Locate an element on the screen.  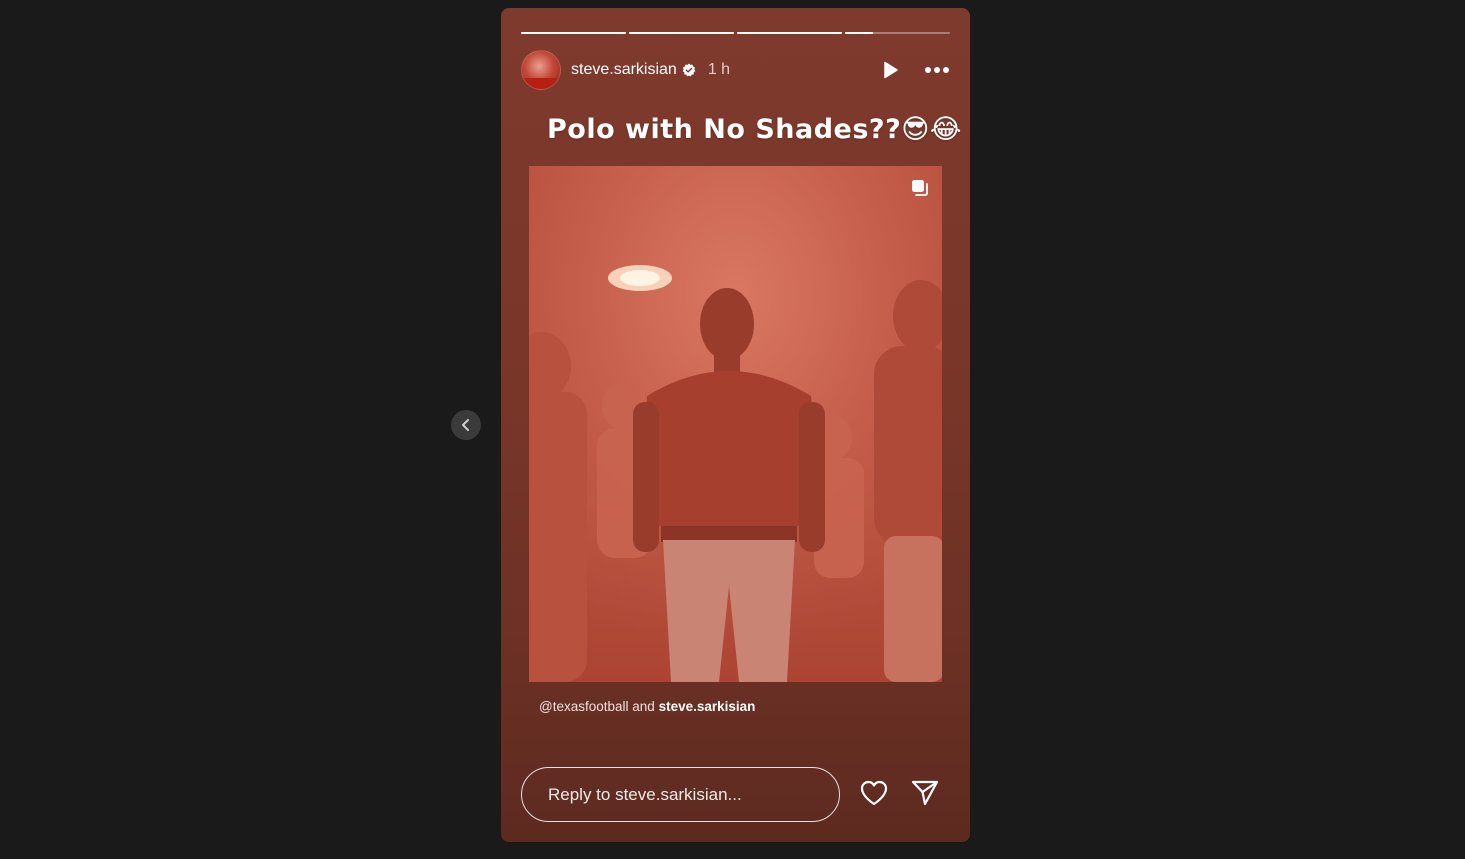
like-button is located at coordinates (874, 793).